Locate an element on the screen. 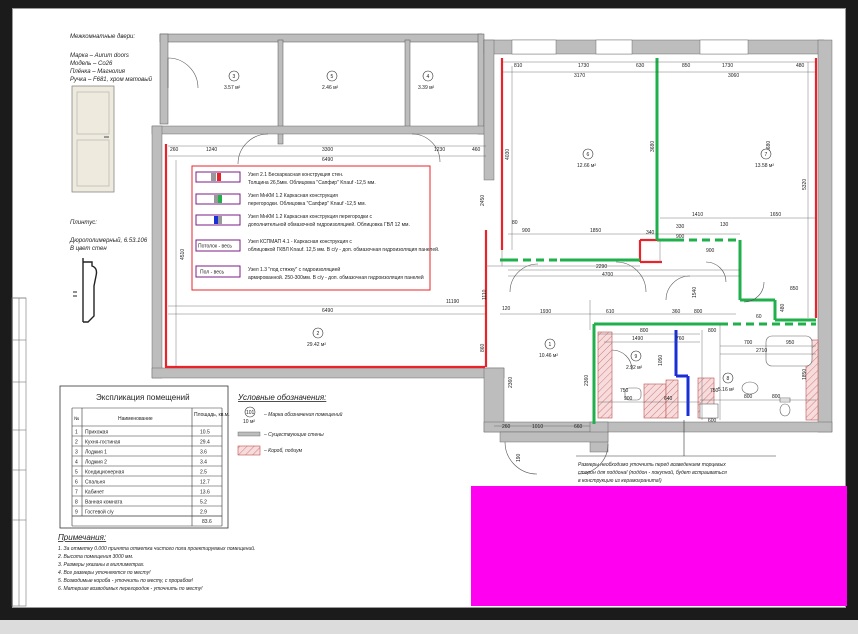 This screenshot has height=634, width=858. dim-label: 860 is located at coordinates (483, 347).